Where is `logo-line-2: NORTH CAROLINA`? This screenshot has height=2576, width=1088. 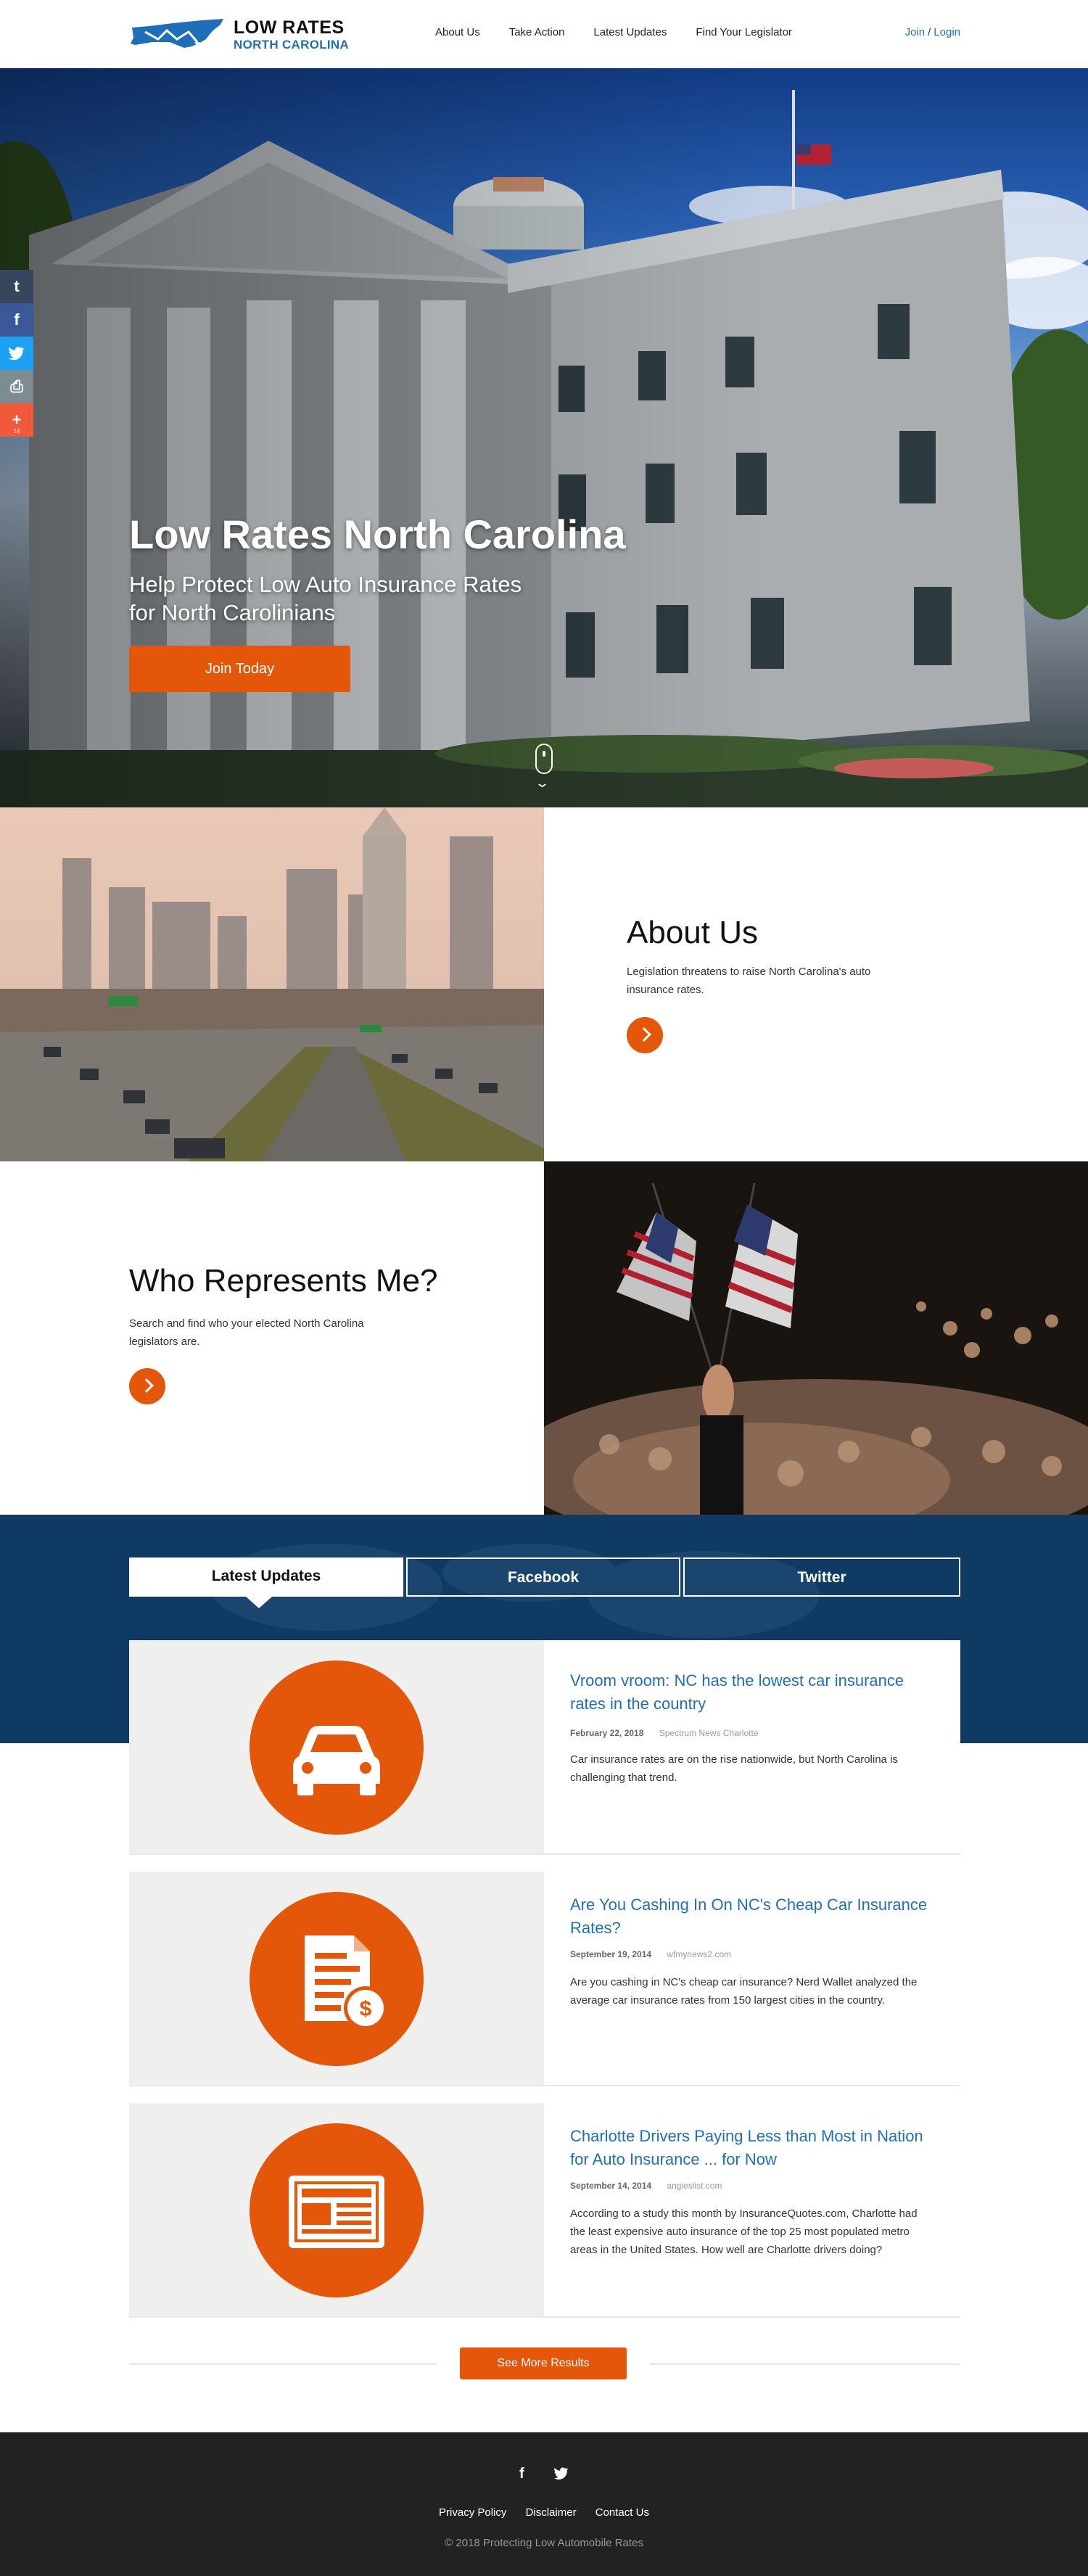 logo-line-2: NORTH CAROLINA is located at coordinates (292, 45).